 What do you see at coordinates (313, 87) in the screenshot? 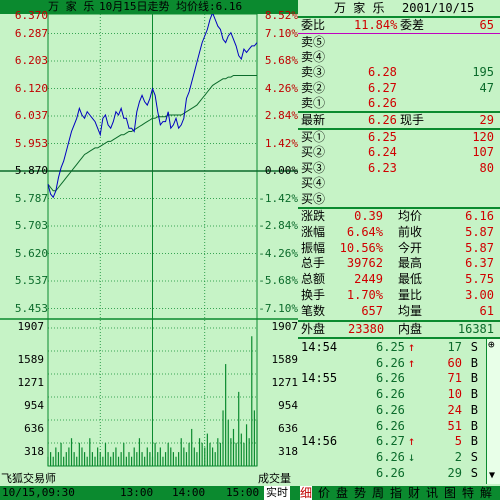
I see `sell-level-label: 卖②` at bounding box center [313, 87].